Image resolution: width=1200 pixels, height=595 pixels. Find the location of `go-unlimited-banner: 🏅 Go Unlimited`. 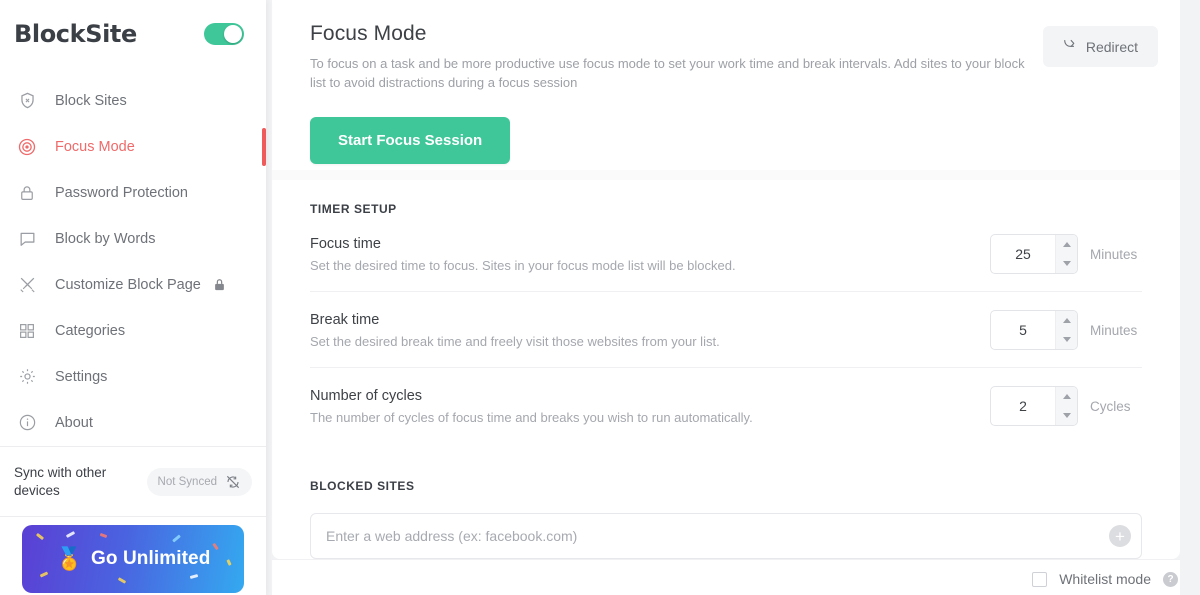

go-unlimited-banner: 🏅 Go Unlimited is located at coordinates (133, 559).